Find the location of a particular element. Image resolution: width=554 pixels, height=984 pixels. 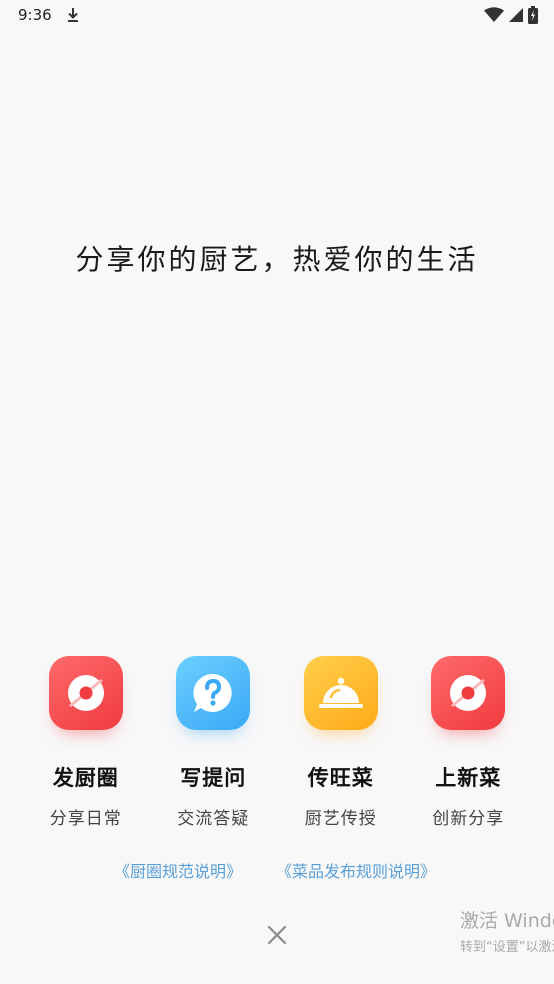

slogan-text: 分享你的厨艺，热爱你的生活 is located at coordinates (277, 259).